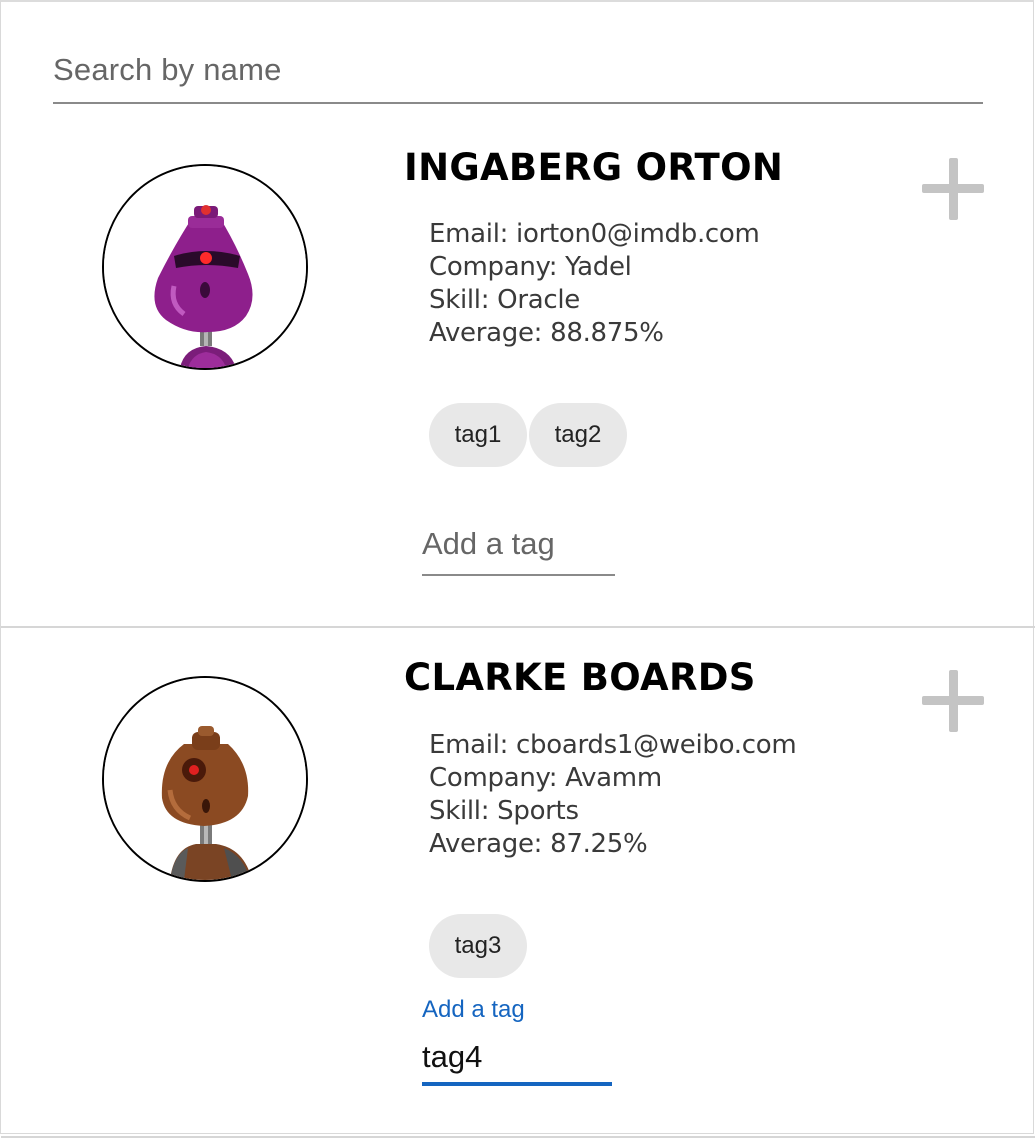 This screenshot has width=1036, height=1138. I want to click on add-tag-field: Add a tag, so click(518, 1041).